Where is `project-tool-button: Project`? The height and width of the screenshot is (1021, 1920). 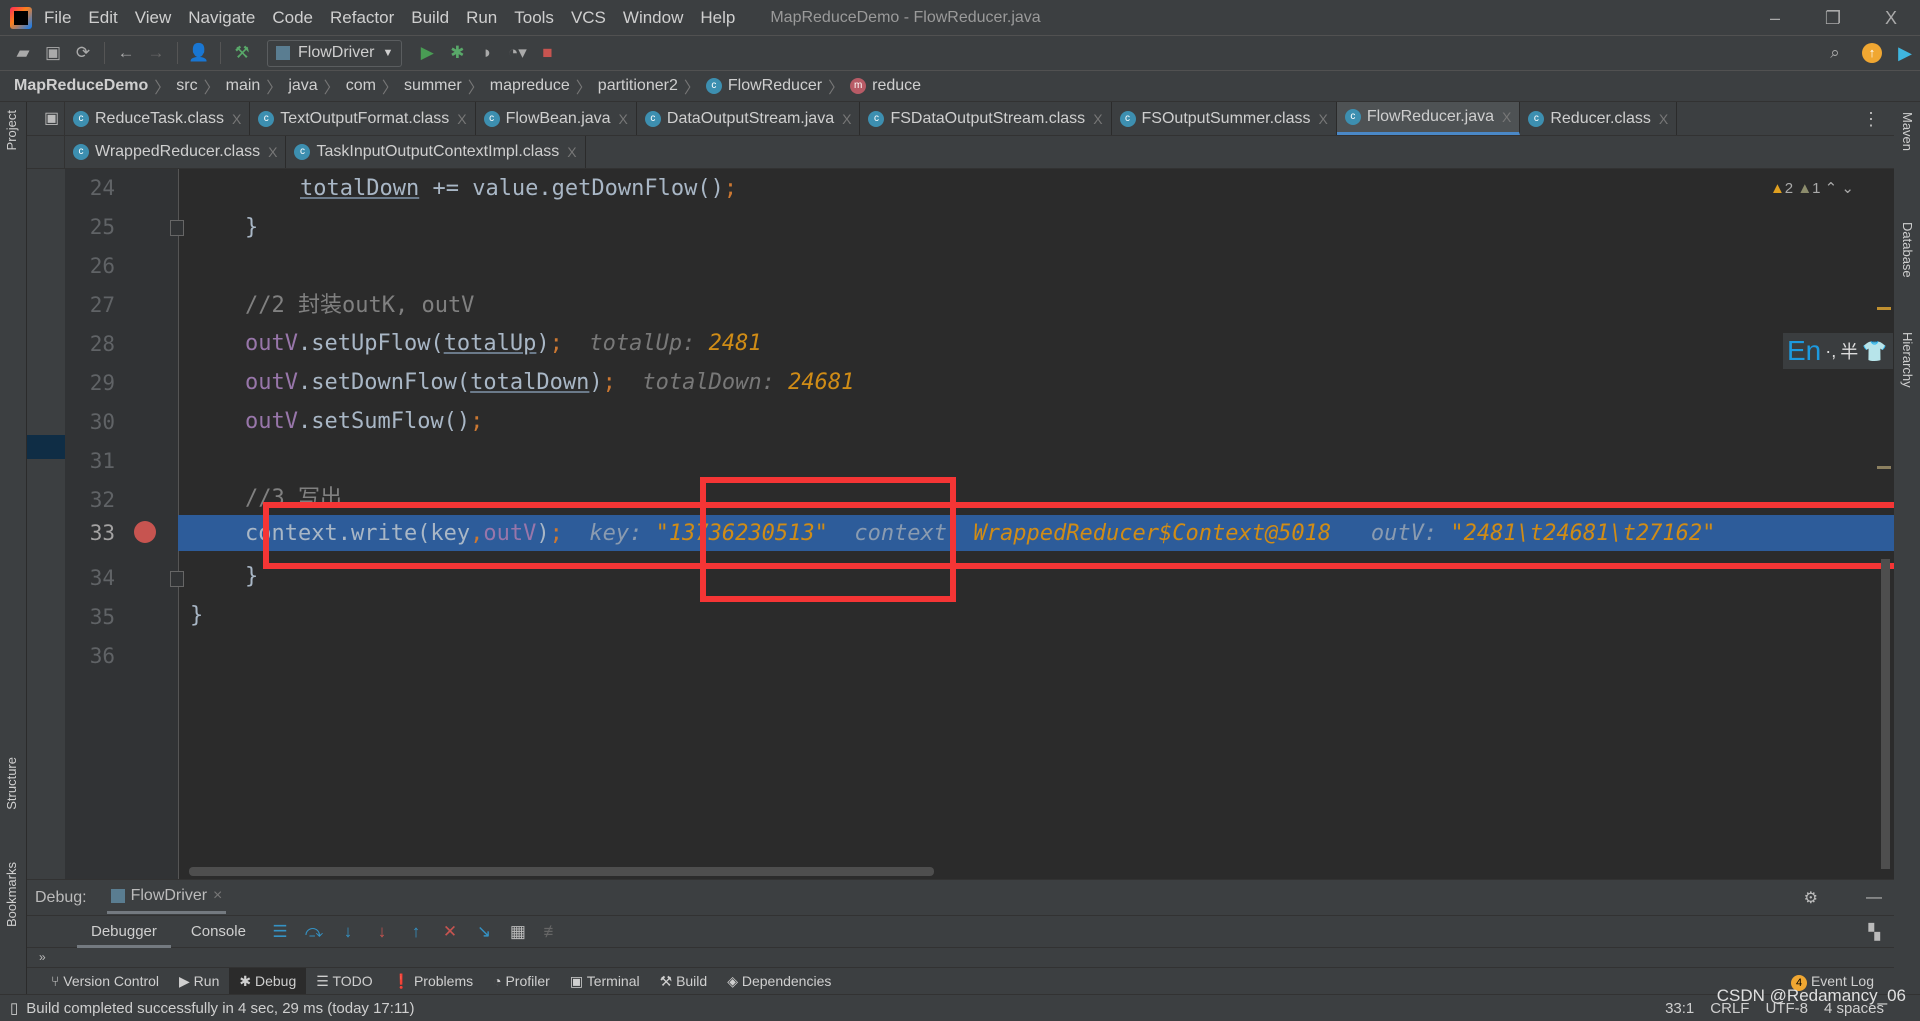 project-tool-button: Project is located at coordinates (11, 130).